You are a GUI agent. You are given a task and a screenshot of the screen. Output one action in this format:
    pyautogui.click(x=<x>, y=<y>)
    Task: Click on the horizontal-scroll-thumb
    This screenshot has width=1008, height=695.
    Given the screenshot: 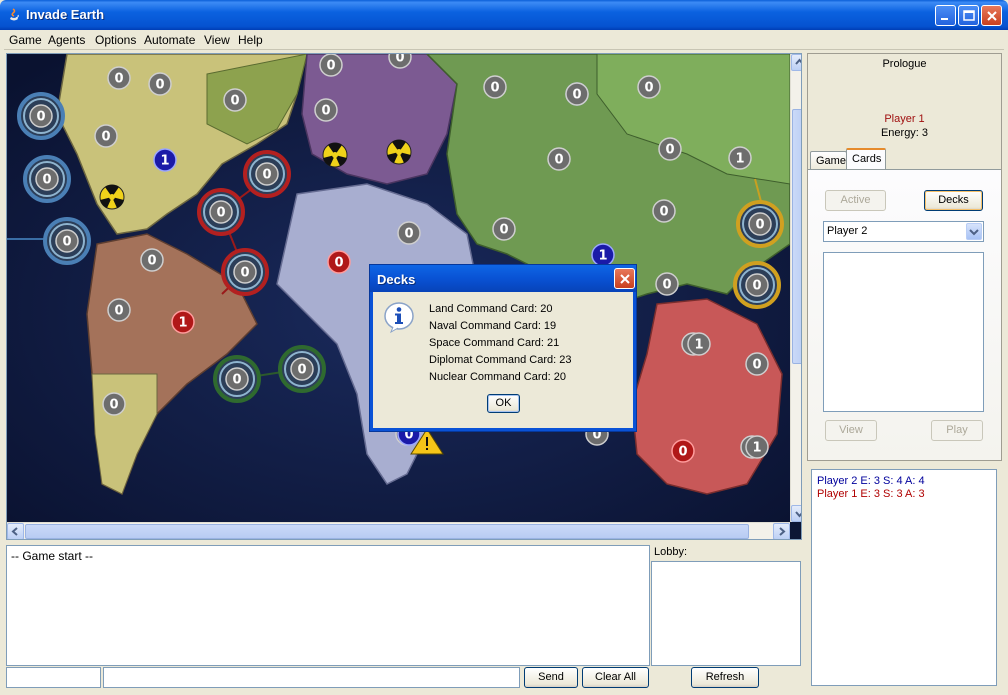 What is the action you would take?
    pyautogui.click(x=387, y=531)
    